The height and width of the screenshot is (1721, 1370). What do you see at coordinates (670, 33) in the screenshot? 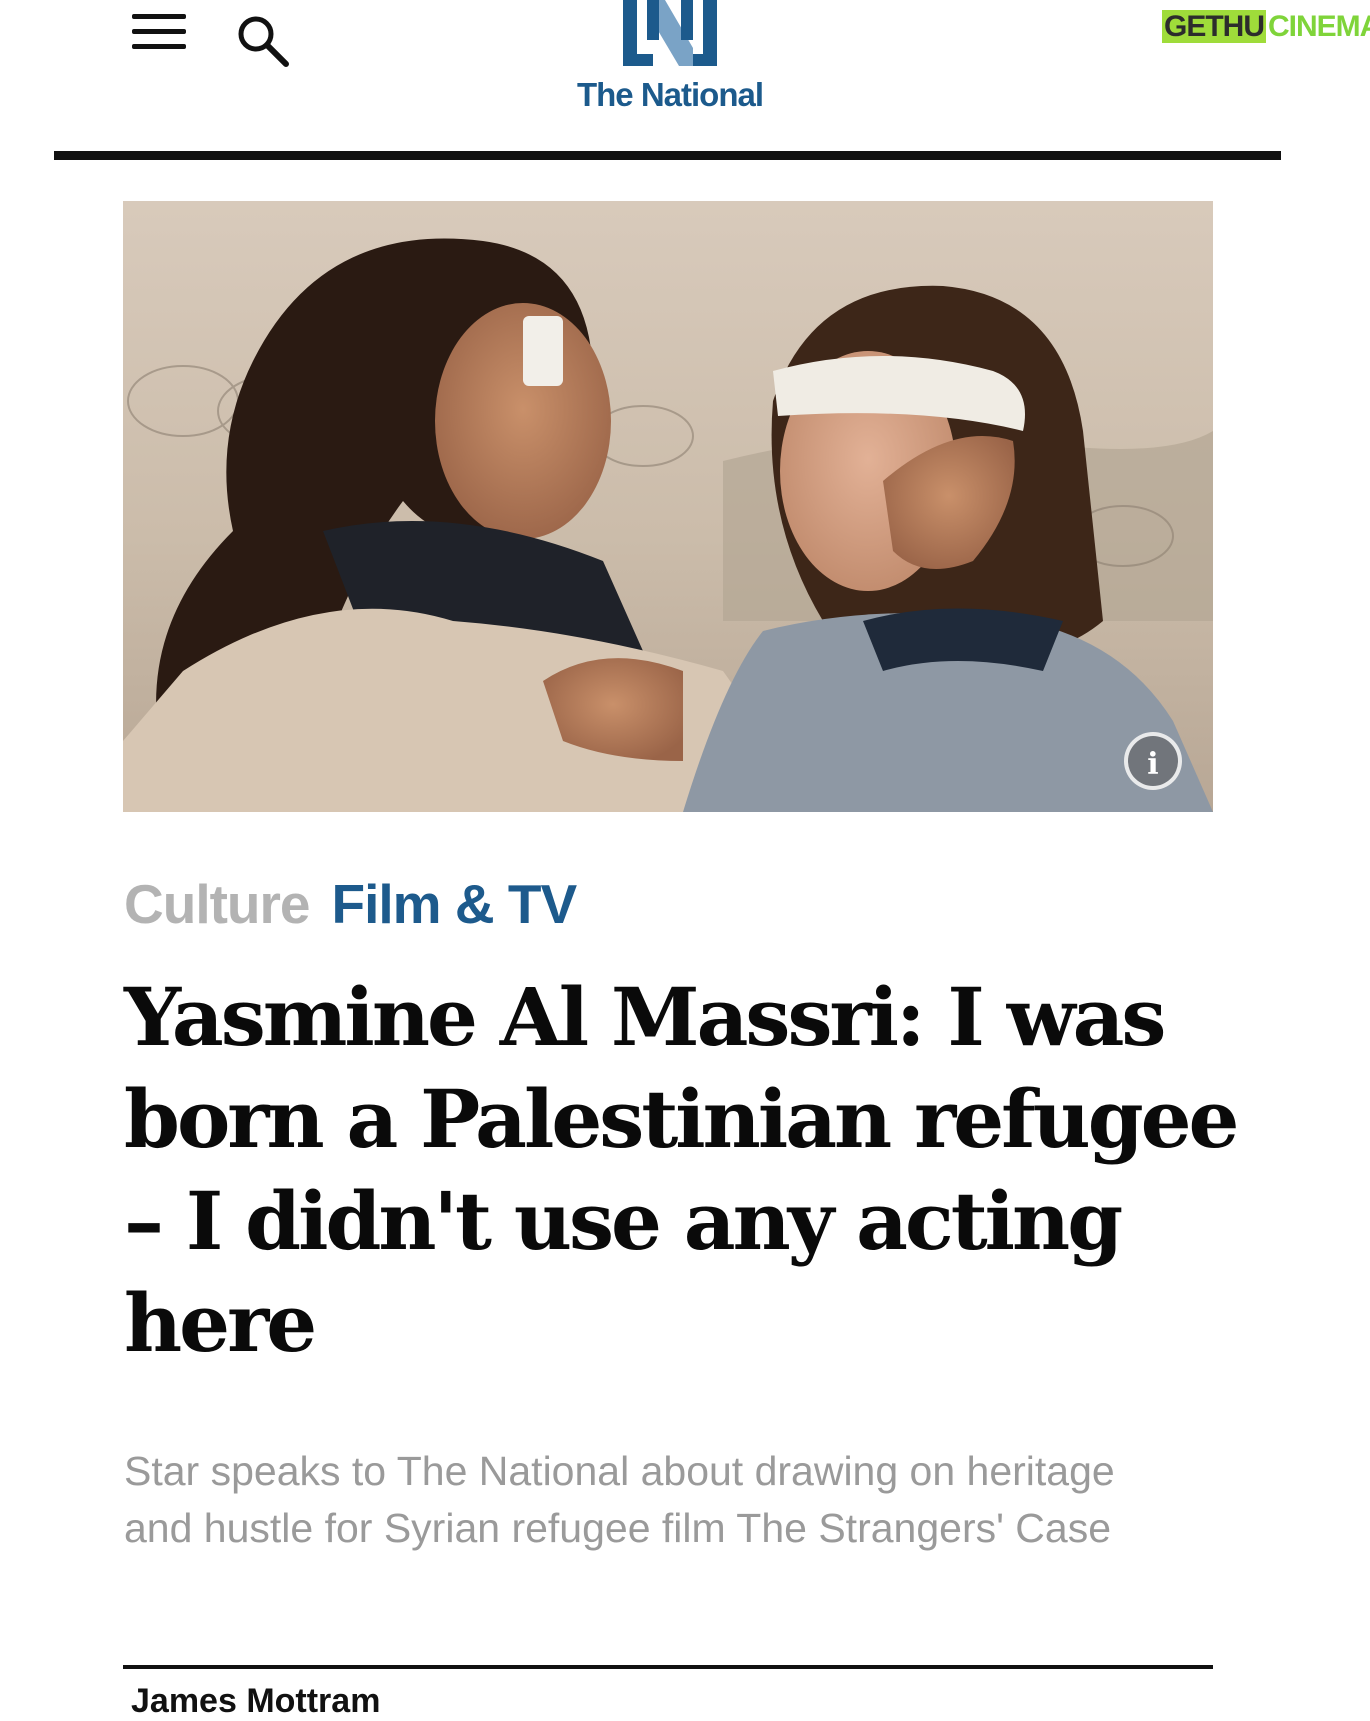
I see `logo-mark-icon` at bounding box center [670, 33].